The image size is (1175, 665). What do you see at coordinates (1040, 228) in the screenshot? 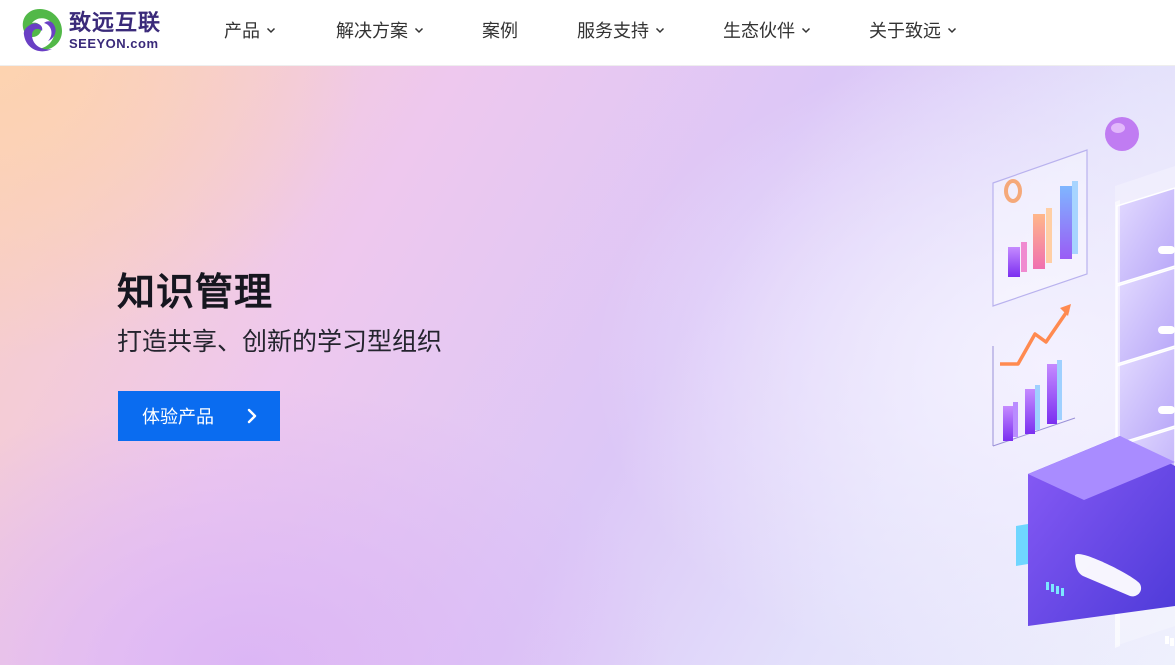
I see `bar-chart-panel` at bounding box center [1040, 228].